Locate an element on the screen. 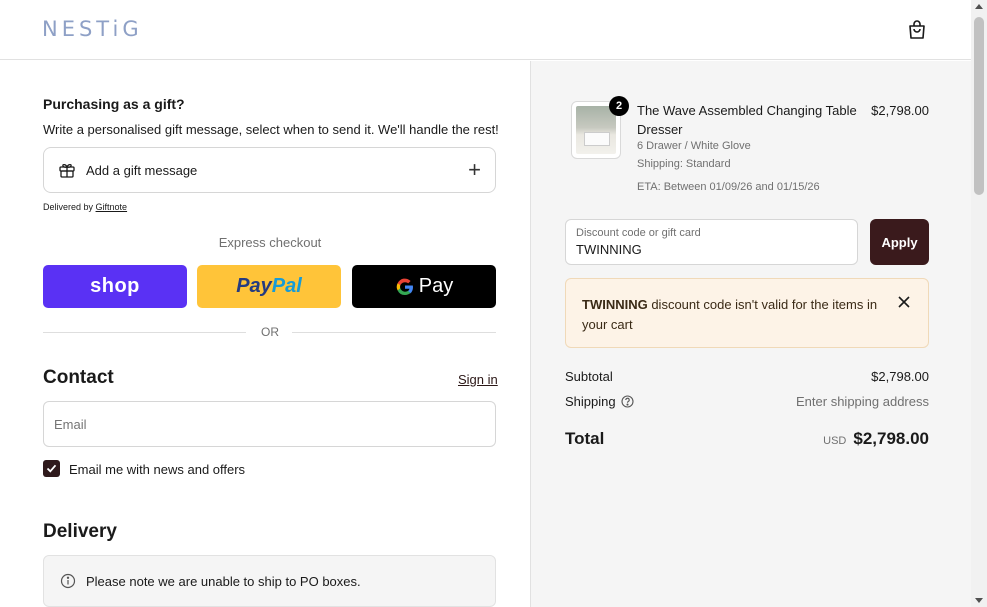 The image size is (987, 607). subtotal-label: Subtotal is located at coordinates (589, 376).